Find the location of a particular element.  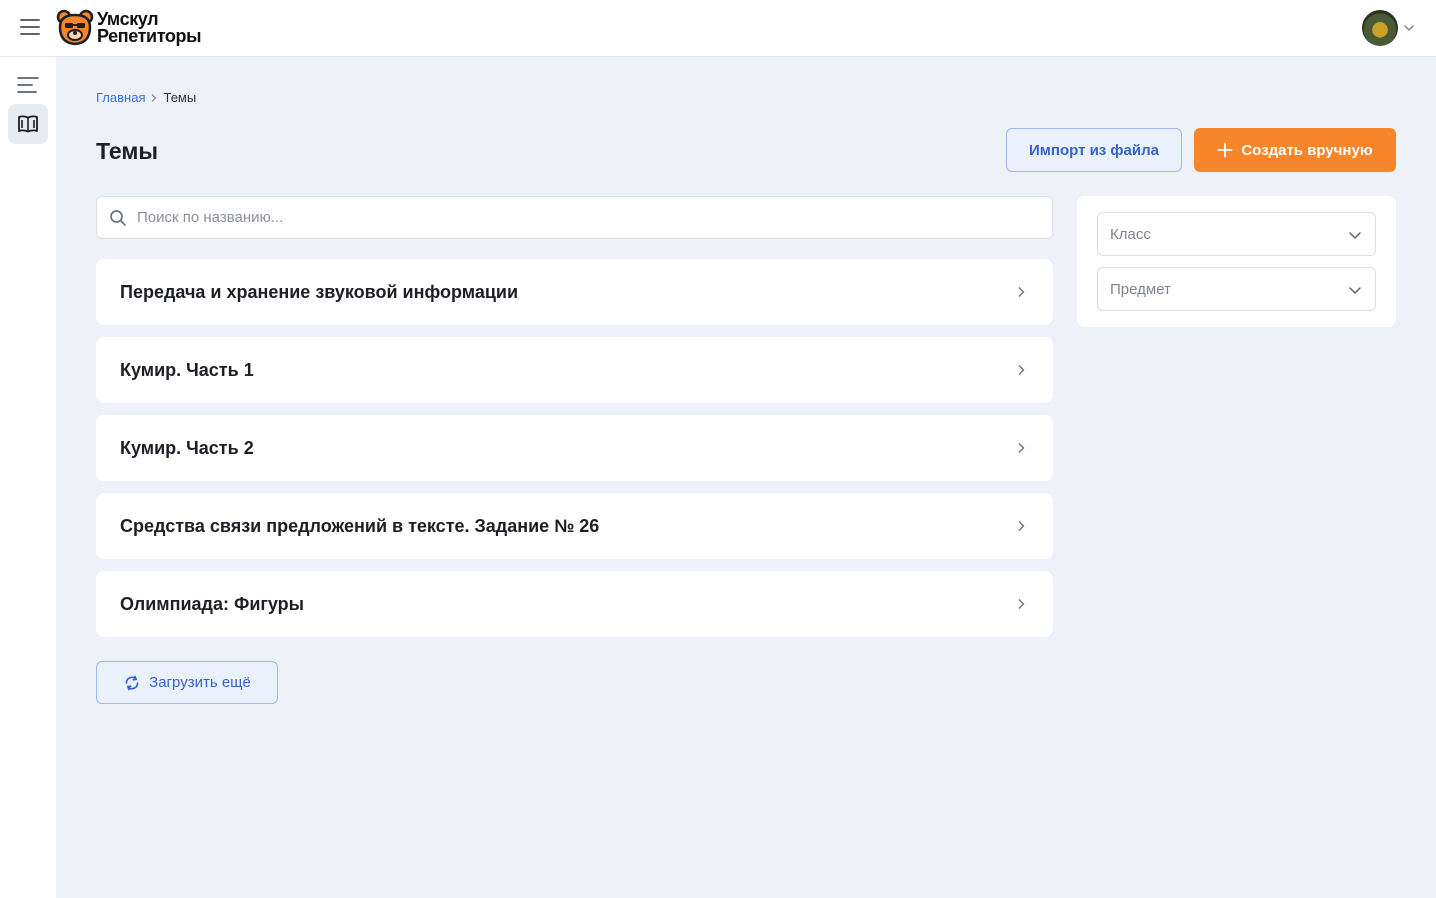

topic-item: Кумир. Часть 2 is located at coordinates (574, 448).